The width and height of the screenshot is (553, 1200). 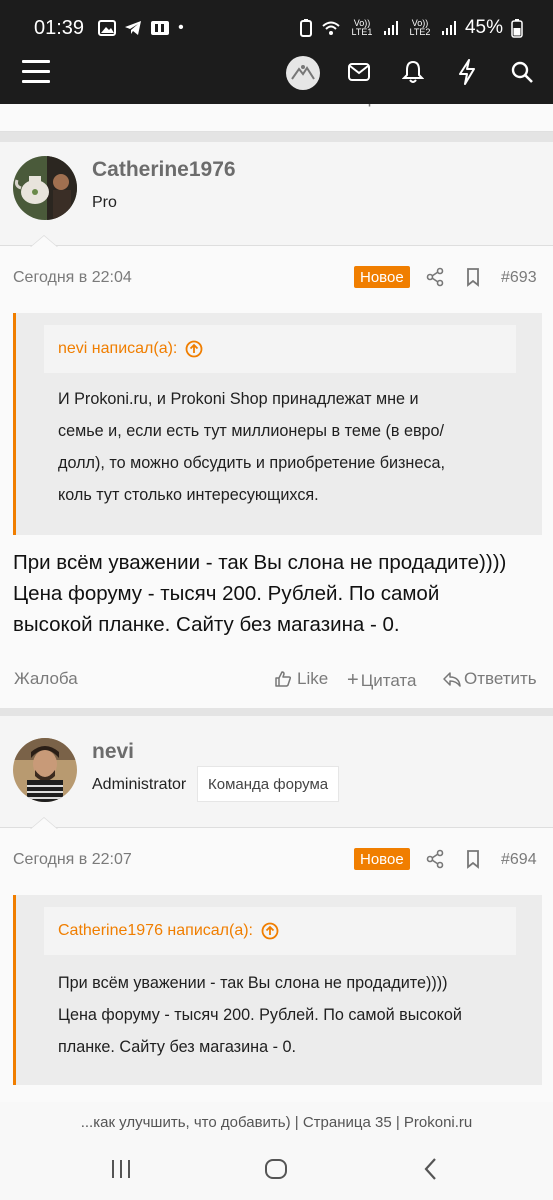 I want to click on gallery-icon, so click(x=107, y=28).